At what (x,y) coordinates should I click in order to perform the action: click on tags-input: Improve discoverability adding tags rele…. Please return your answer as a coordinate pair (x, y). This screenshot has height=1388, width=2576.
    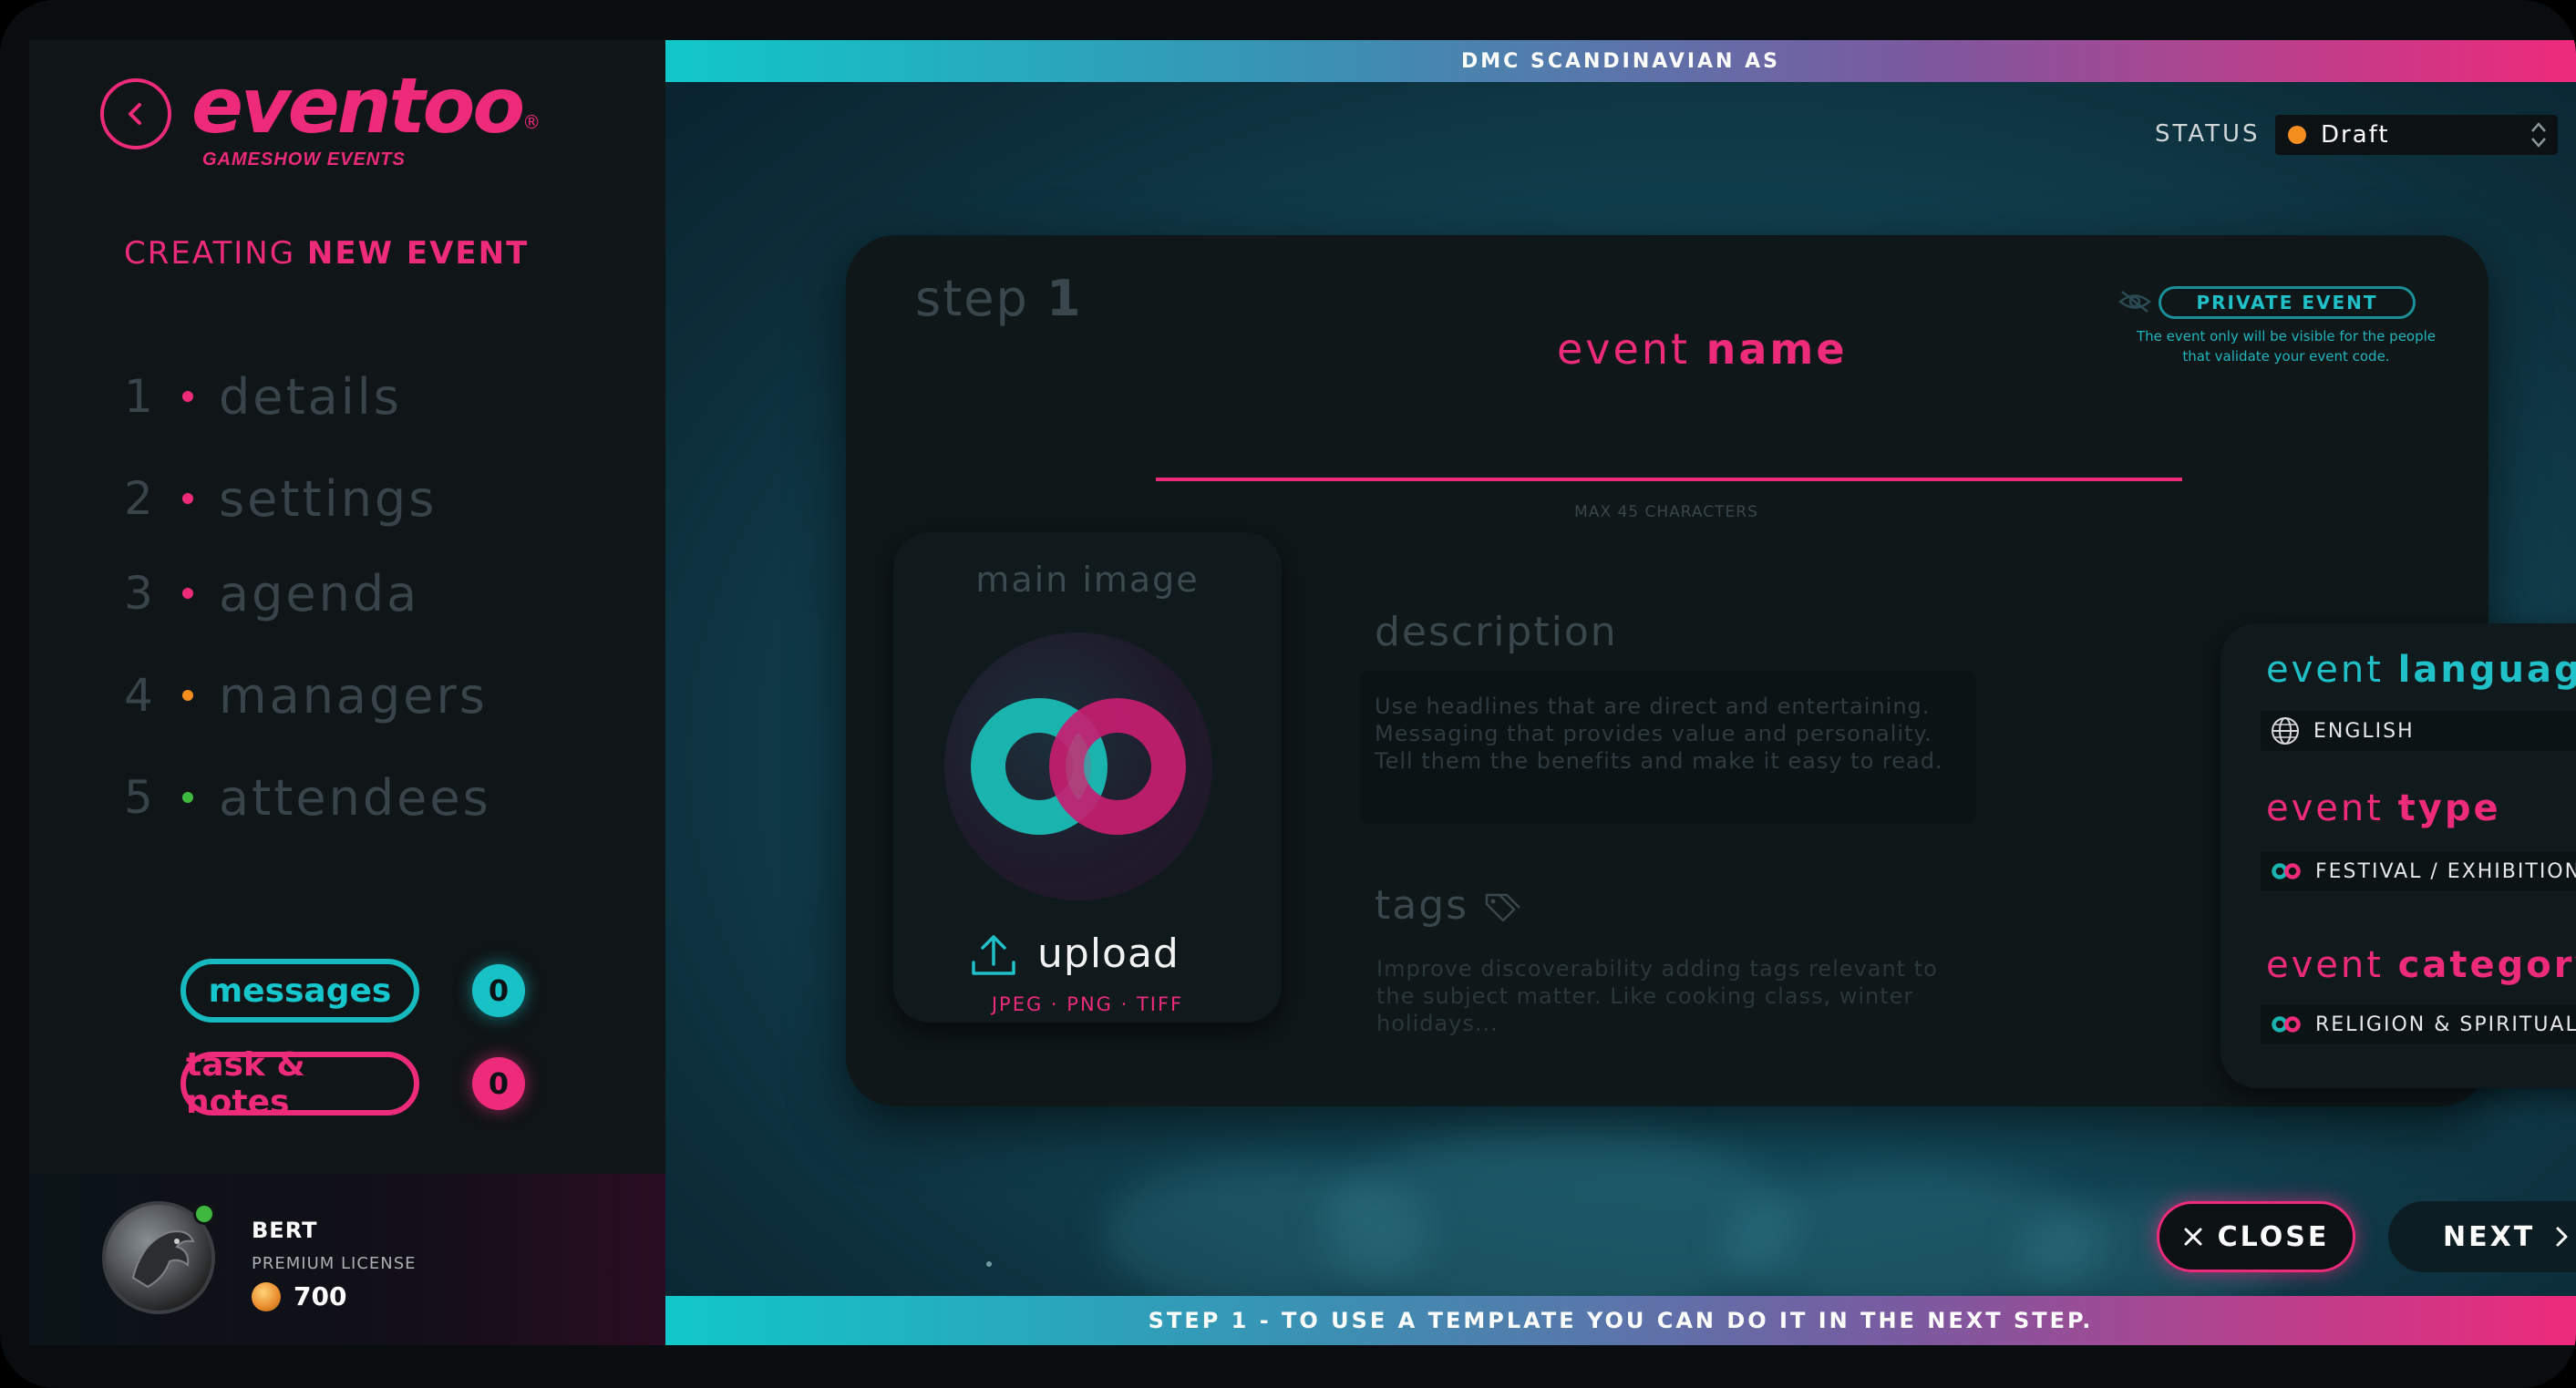
    Looking at the image, I should click on (1663, 996).